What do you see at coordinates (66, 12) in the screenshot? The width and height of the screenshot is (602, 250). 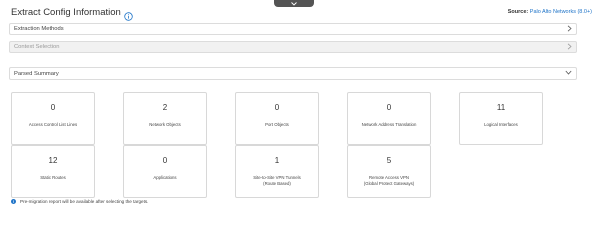 I see `page-title: Extract Config Information` at bounding box center [66, 12].